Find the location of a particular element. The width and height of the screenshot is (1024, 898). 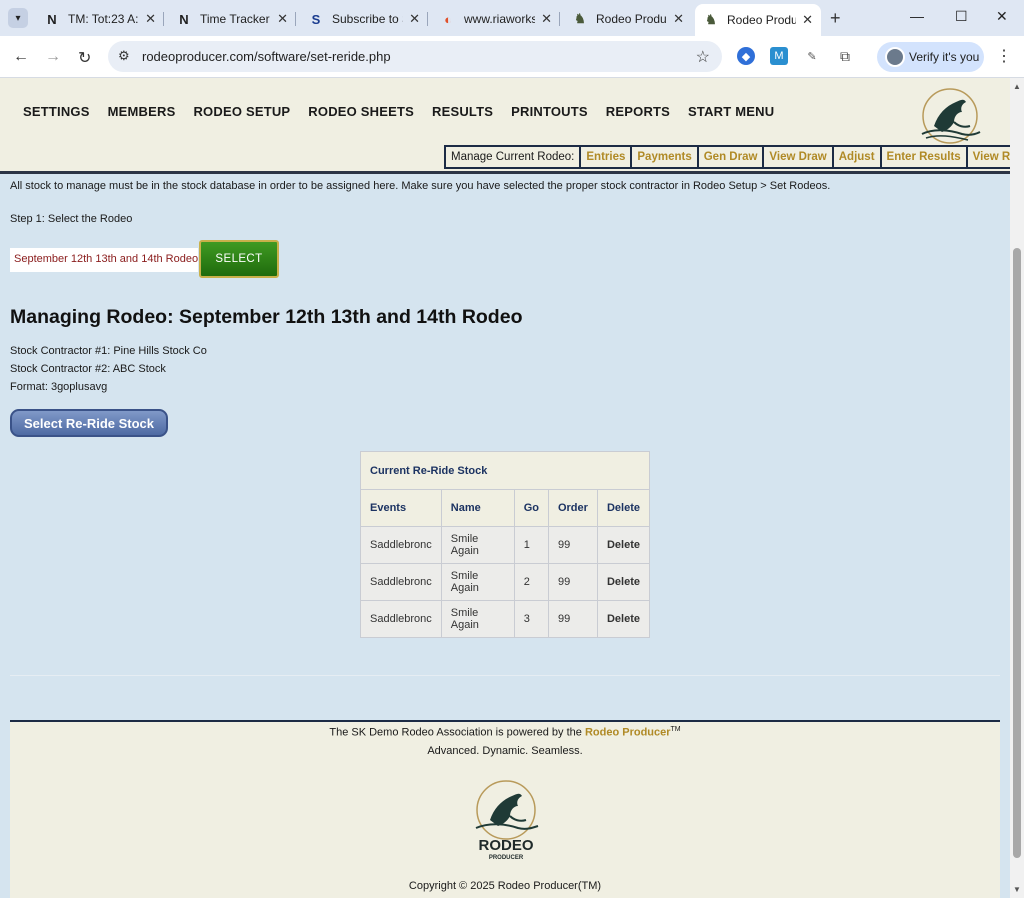

reload-icon: ↻ is located at coordinates (84, 58).